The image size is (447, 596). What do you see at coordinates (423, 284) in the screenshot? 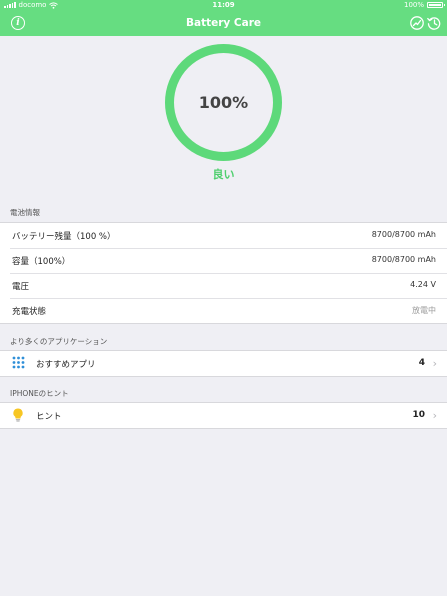
I see `row-value: 4.24 V` at bounding box center [423, 284].